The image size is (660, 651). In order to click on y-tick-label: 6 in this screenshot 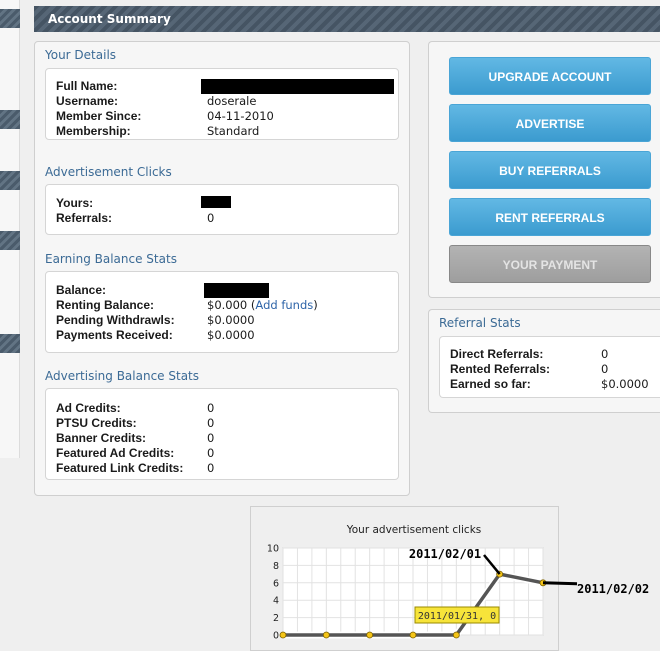, I will do `click(276, 583)`.